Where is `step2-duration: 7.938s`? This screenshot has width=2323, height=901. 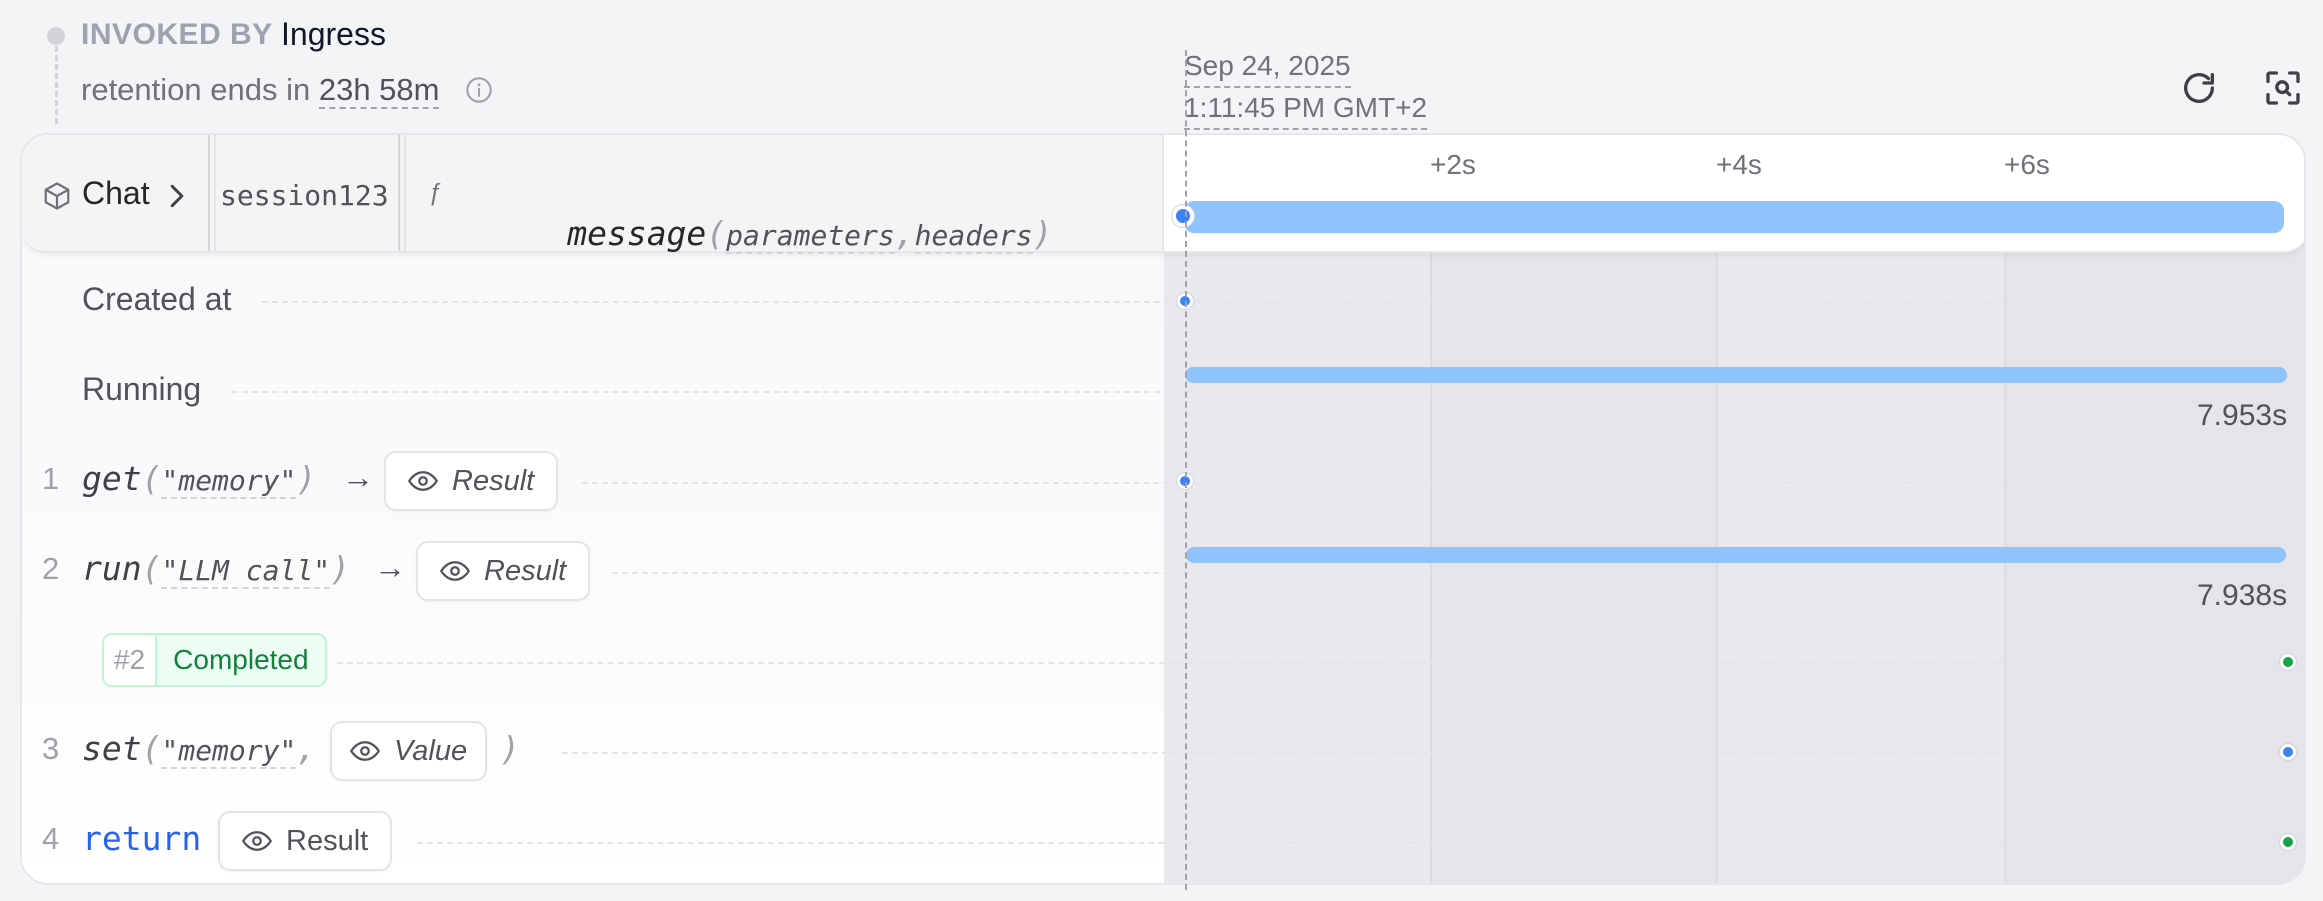
step2-duration: 7.938s is located at coordinates (2242, 595).